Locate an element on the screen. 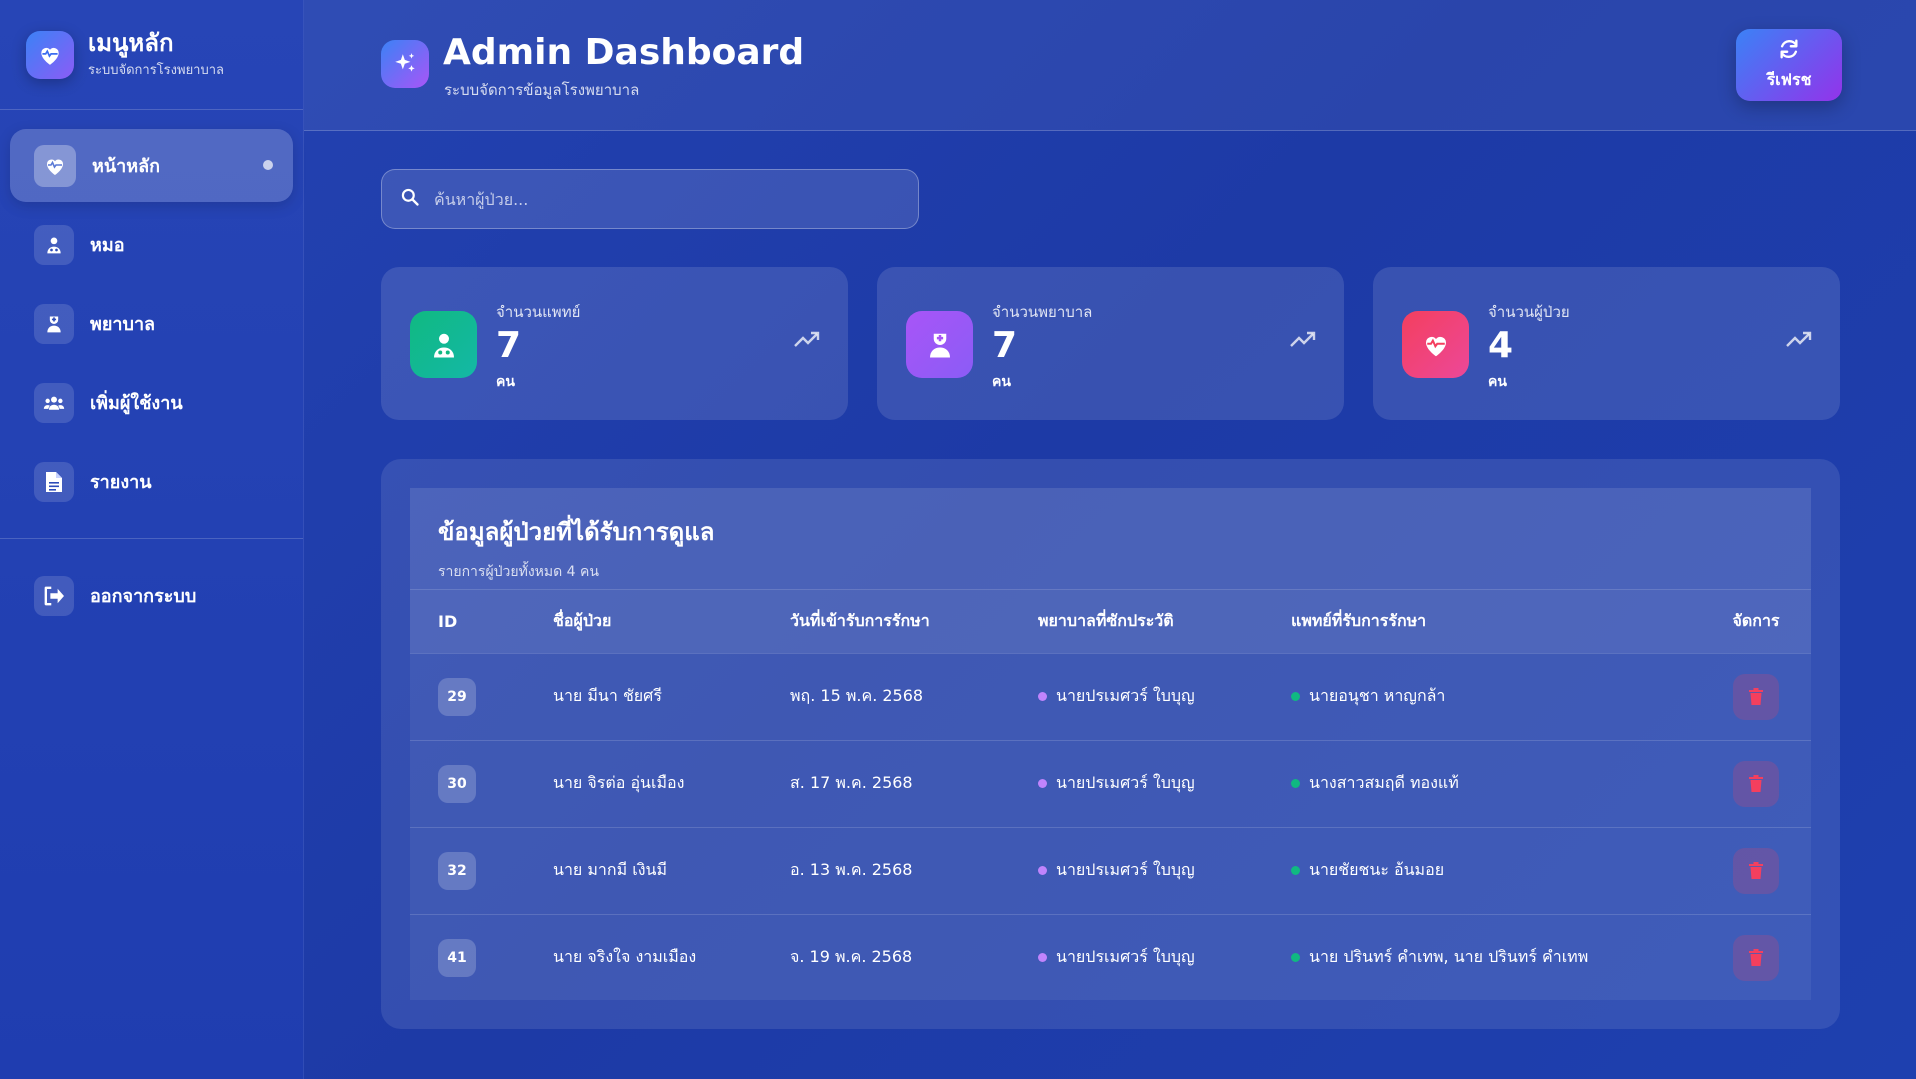  admission-date: พฤ. 15 พ.ค. 2568 is located at coordinates (857, 695).